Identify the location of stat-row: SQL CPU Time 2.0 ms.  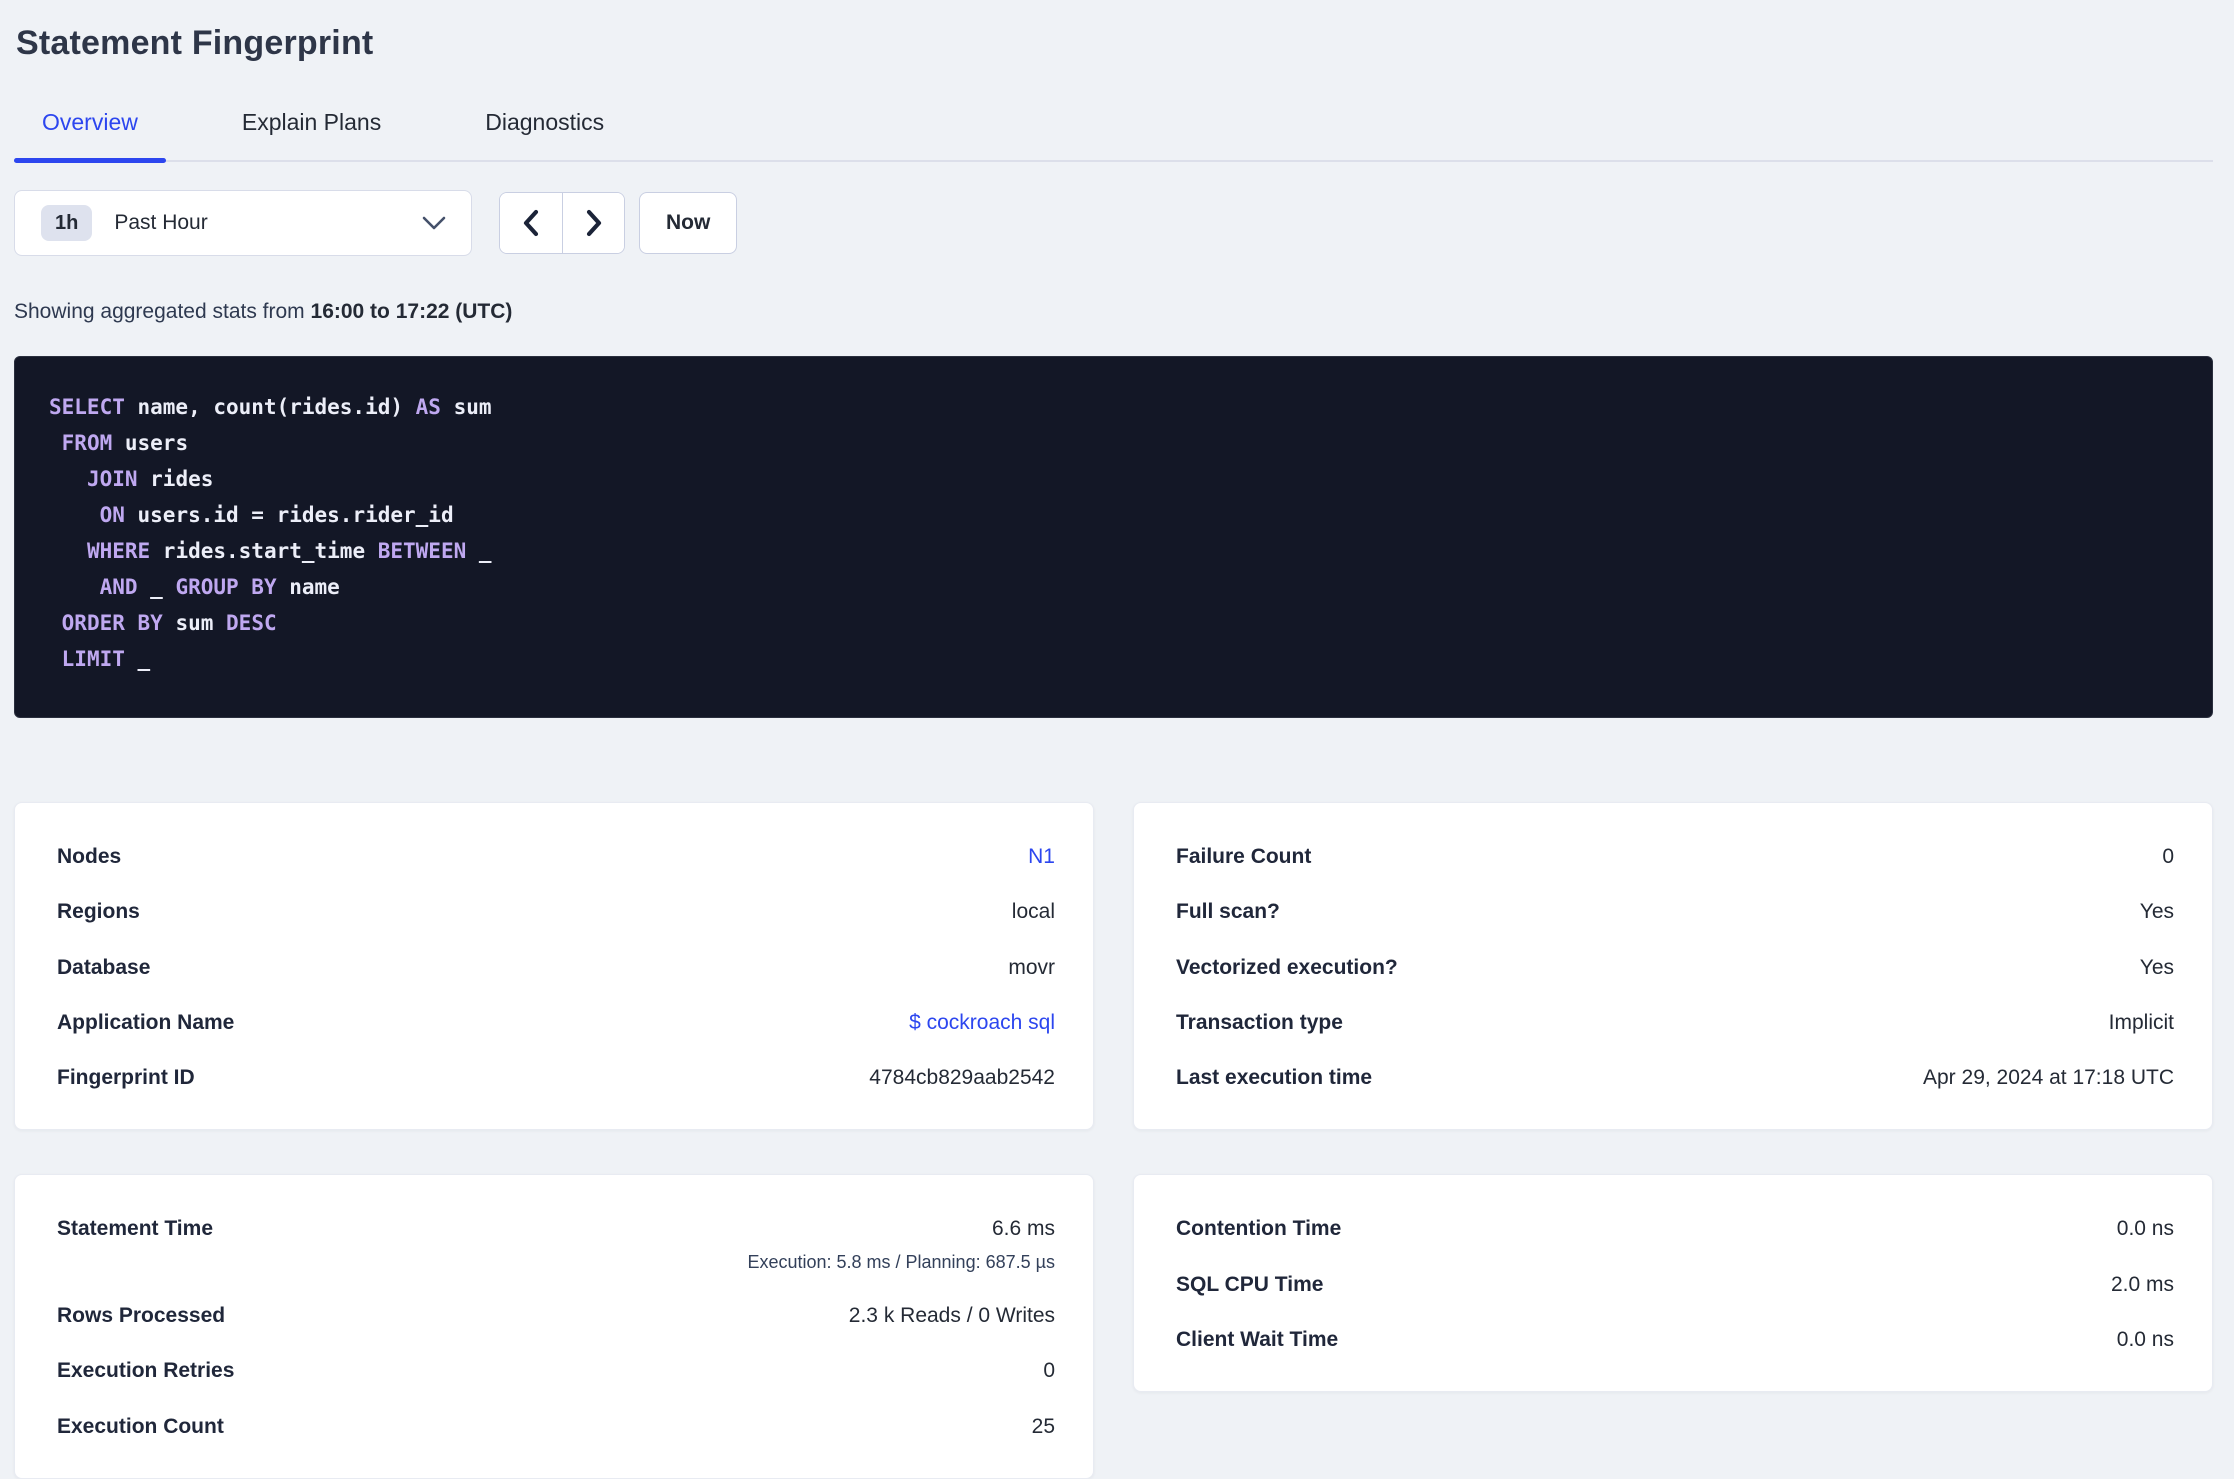
(1675, 1284).